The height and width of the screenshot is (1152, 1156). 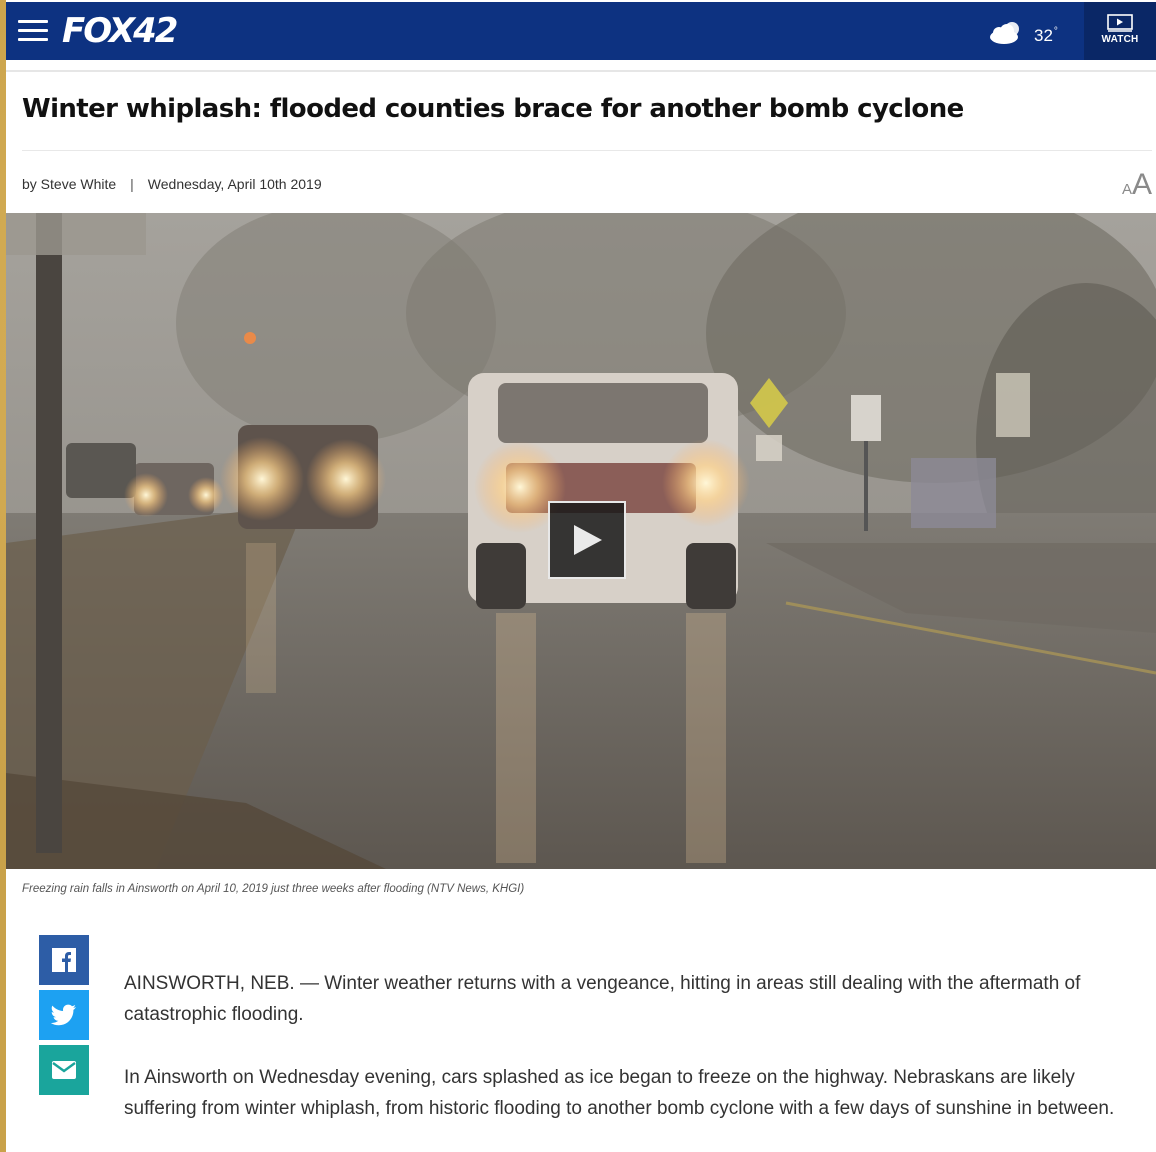 I want to click on publish-date: Wednesday, April 10th 2019, so click(x=234, y=184).